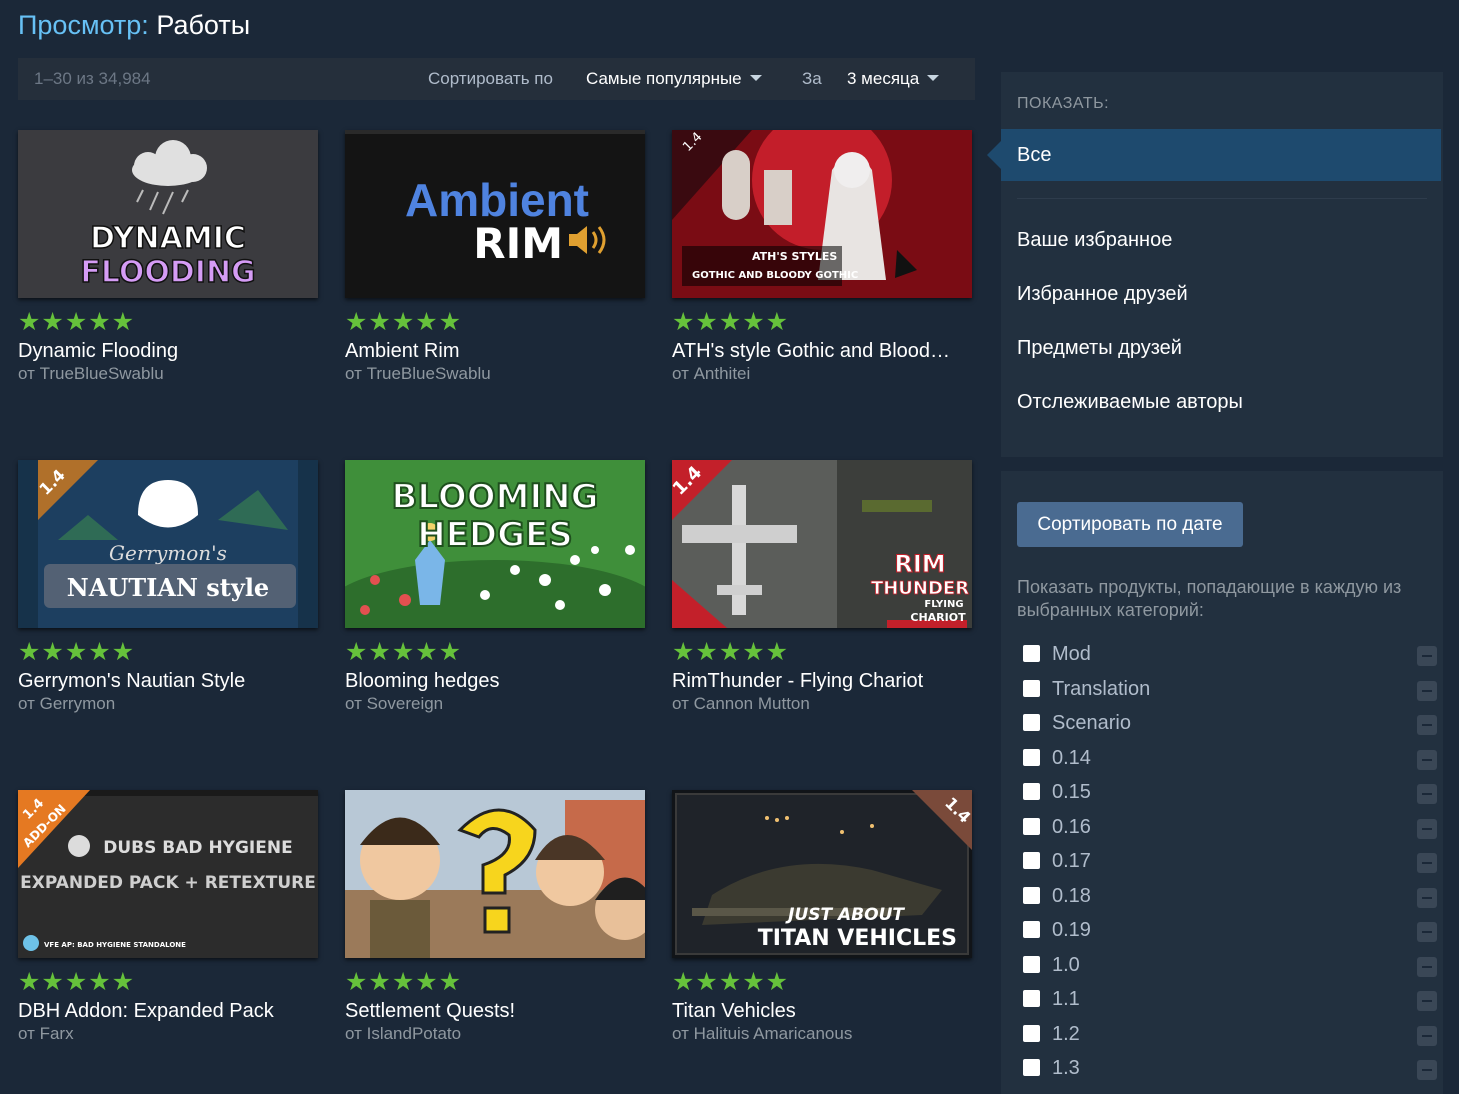  I want to click on item-thumbnail: 1.4 JUST ABOUT TITAN VEHICLES, so click(822, 874).